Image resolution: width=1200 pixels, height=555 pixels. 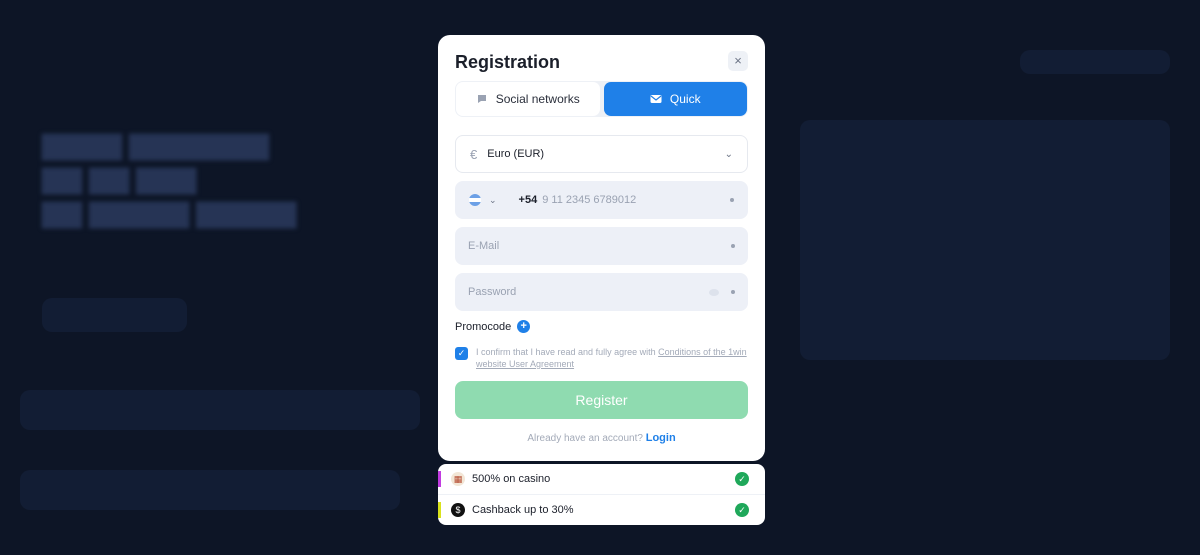 I want to click on plus-icon: +, so click(x=524, y=326).